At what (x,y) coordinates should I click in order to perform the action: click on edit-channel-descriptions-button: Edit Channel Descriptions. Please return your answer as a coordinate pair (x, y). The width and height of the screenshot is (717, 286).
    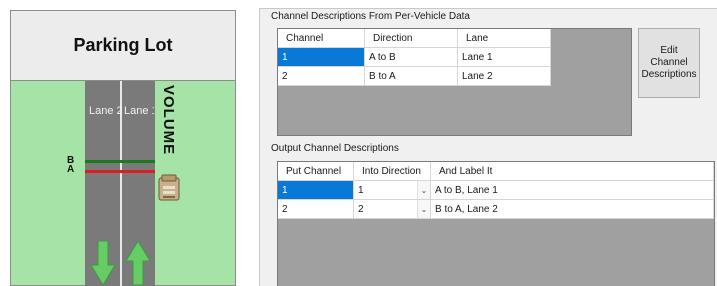
    Looking at the image, I should click on (669, 63).